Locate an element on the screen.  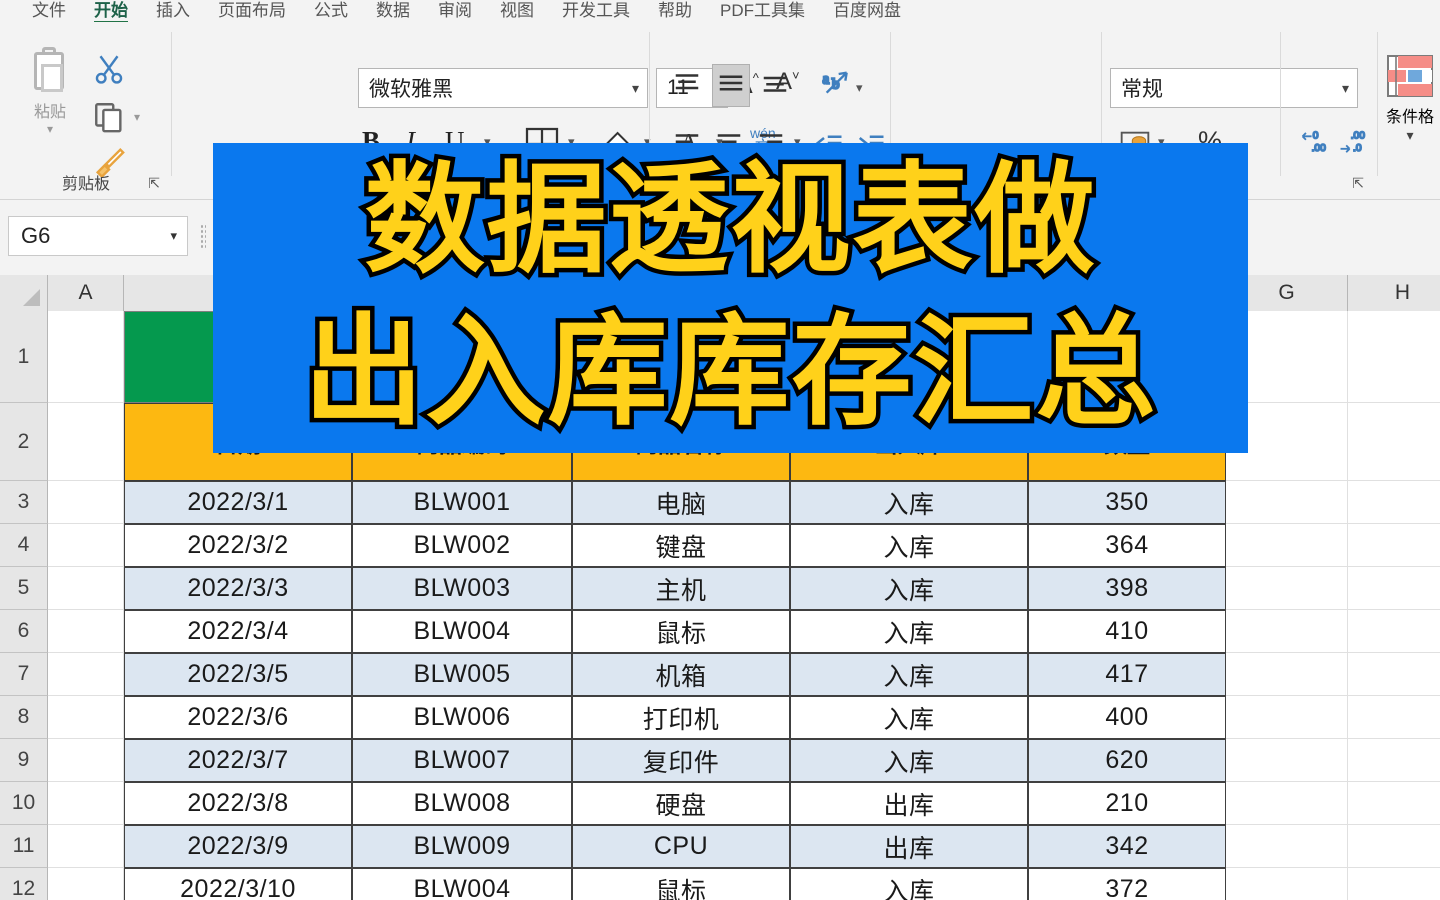
table-row: 2022/3/5 BLW005 机箱 入库 417 is located at coordinates (675, 674).